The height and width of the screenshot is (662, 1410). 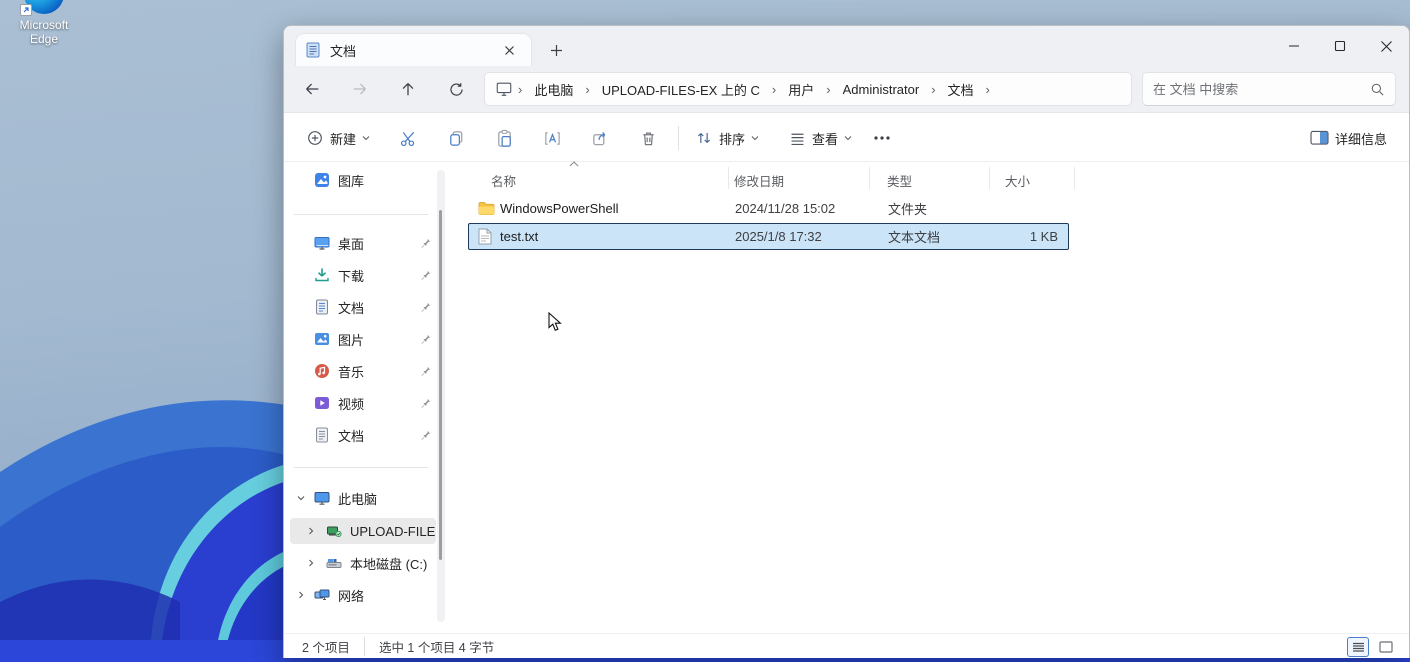 I want to click on up-button, so click(x=408, y=89).